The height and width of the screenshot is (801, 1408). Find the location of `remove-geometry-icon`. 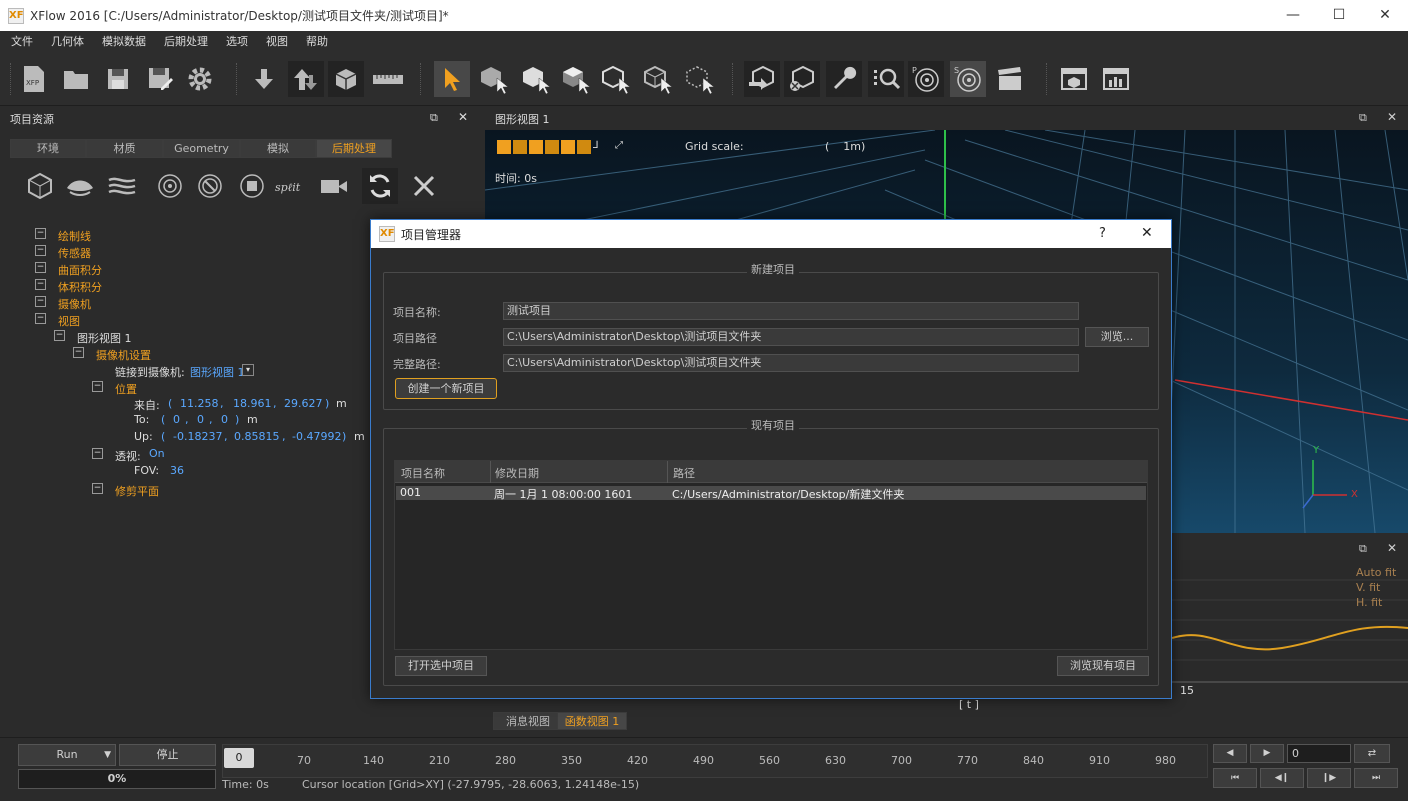

remove-geometry-icon is located at coordinates (802, 79).